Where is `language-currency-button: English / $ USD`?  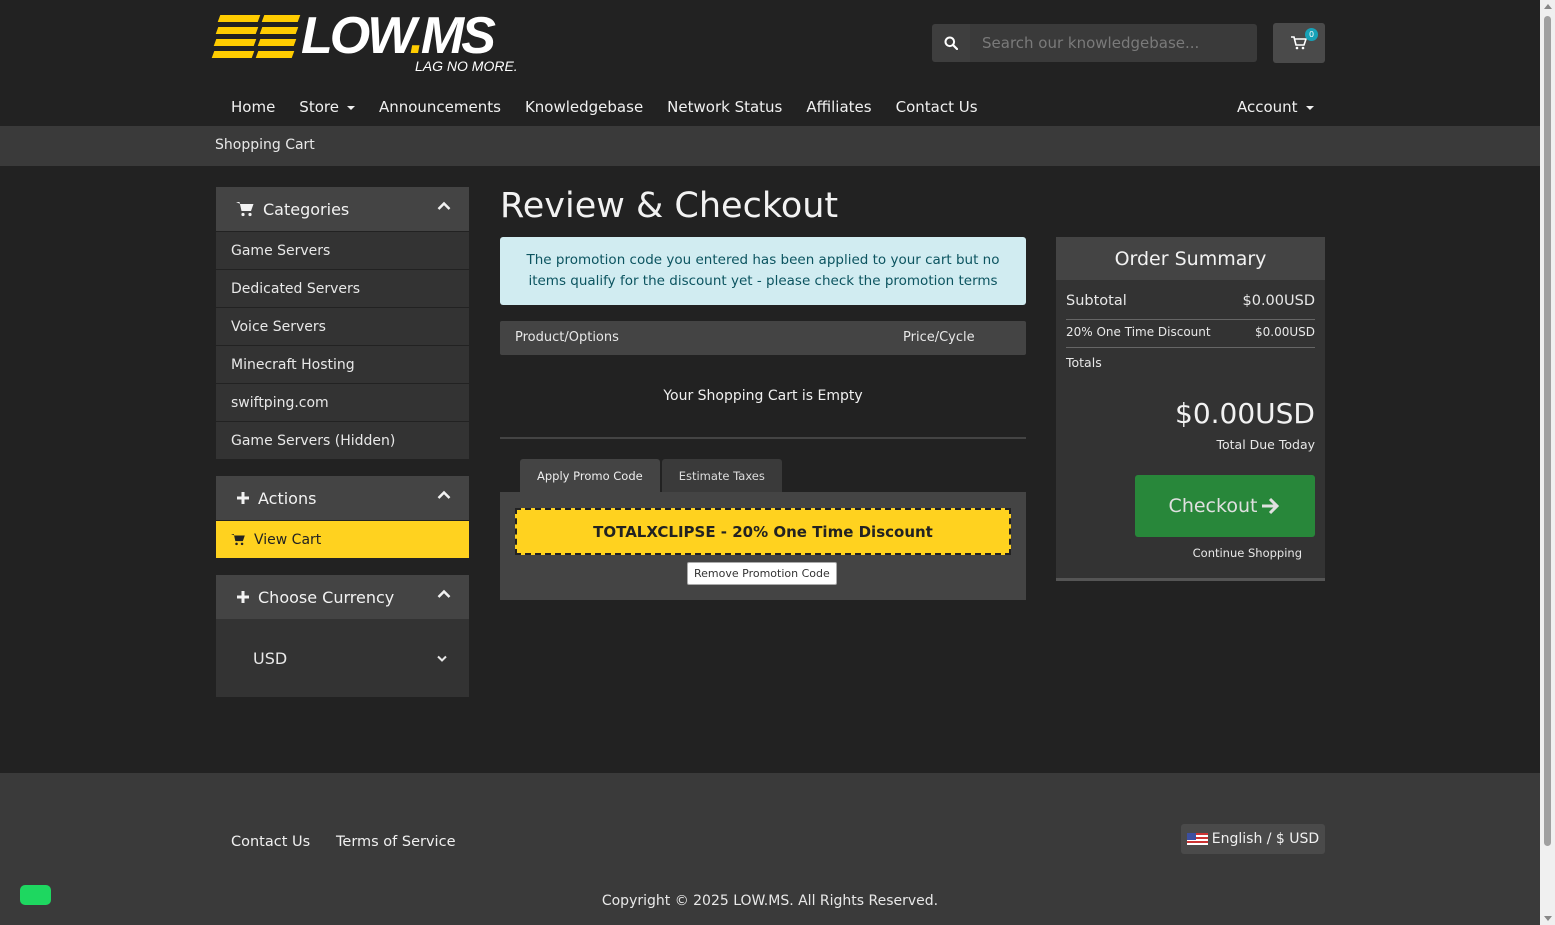
language-currency-button: English / $ USD is located at coordinates (1253, 839).